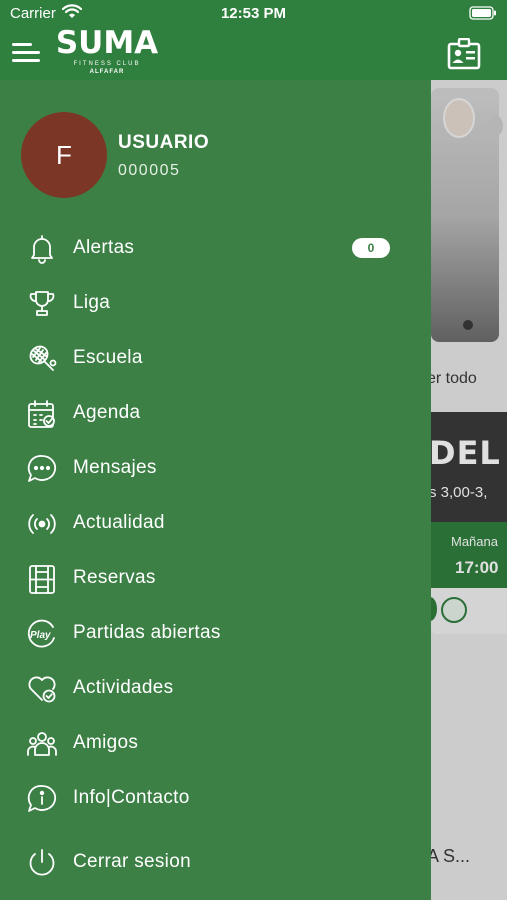 This screenshot has width=507, height=900. What do you see at coordinates (107, 72) in the screenshot?
I see `brand-location: ALFAFAR` at bounding box center [107, 72].